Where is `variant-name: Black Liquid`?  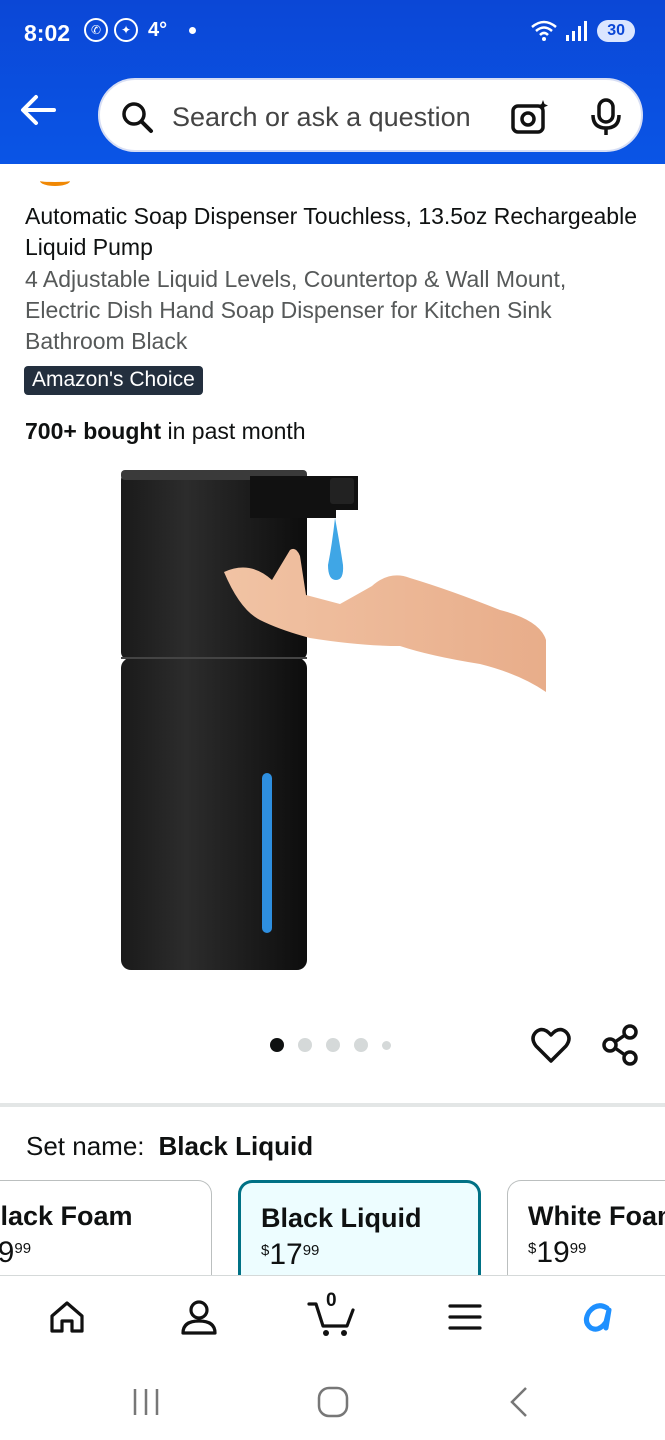 variant-name: Black Liquid is located at coordinates (341, 1218).